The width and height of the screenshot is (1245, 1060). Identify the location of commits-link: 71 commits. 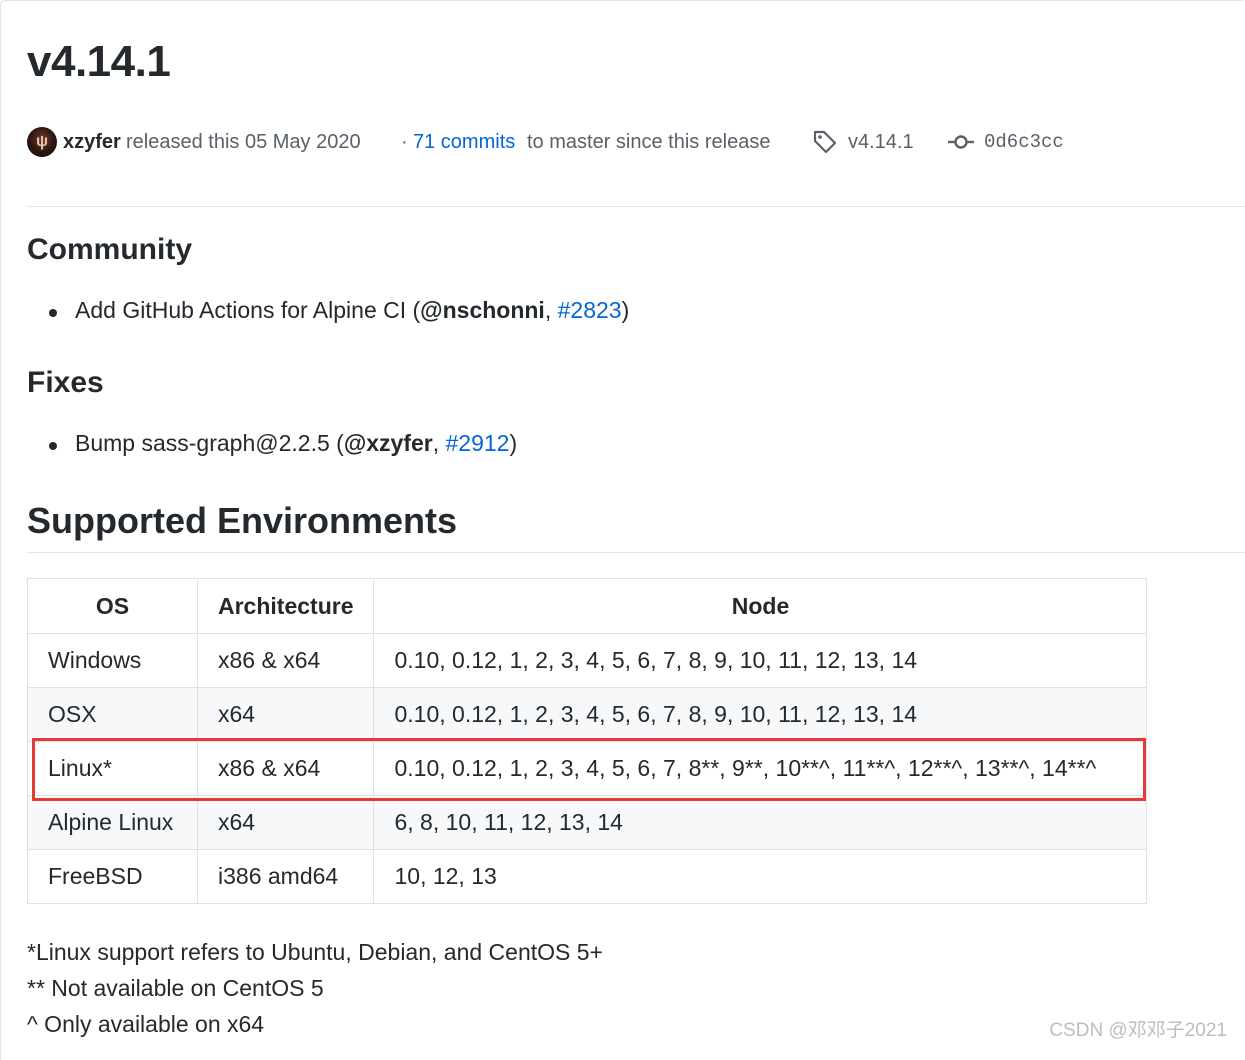
(464, 142).